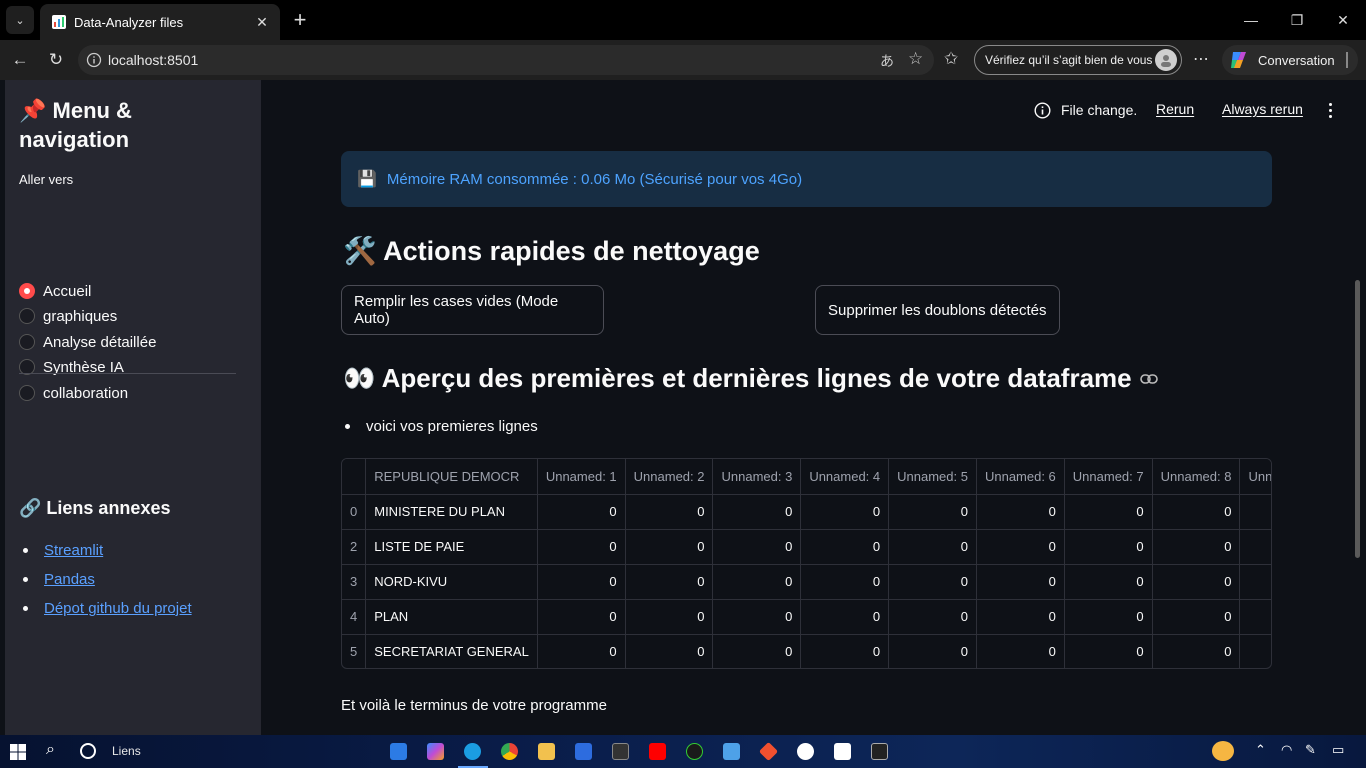  I want to click on file-explorer-icon, so click(546, 751).